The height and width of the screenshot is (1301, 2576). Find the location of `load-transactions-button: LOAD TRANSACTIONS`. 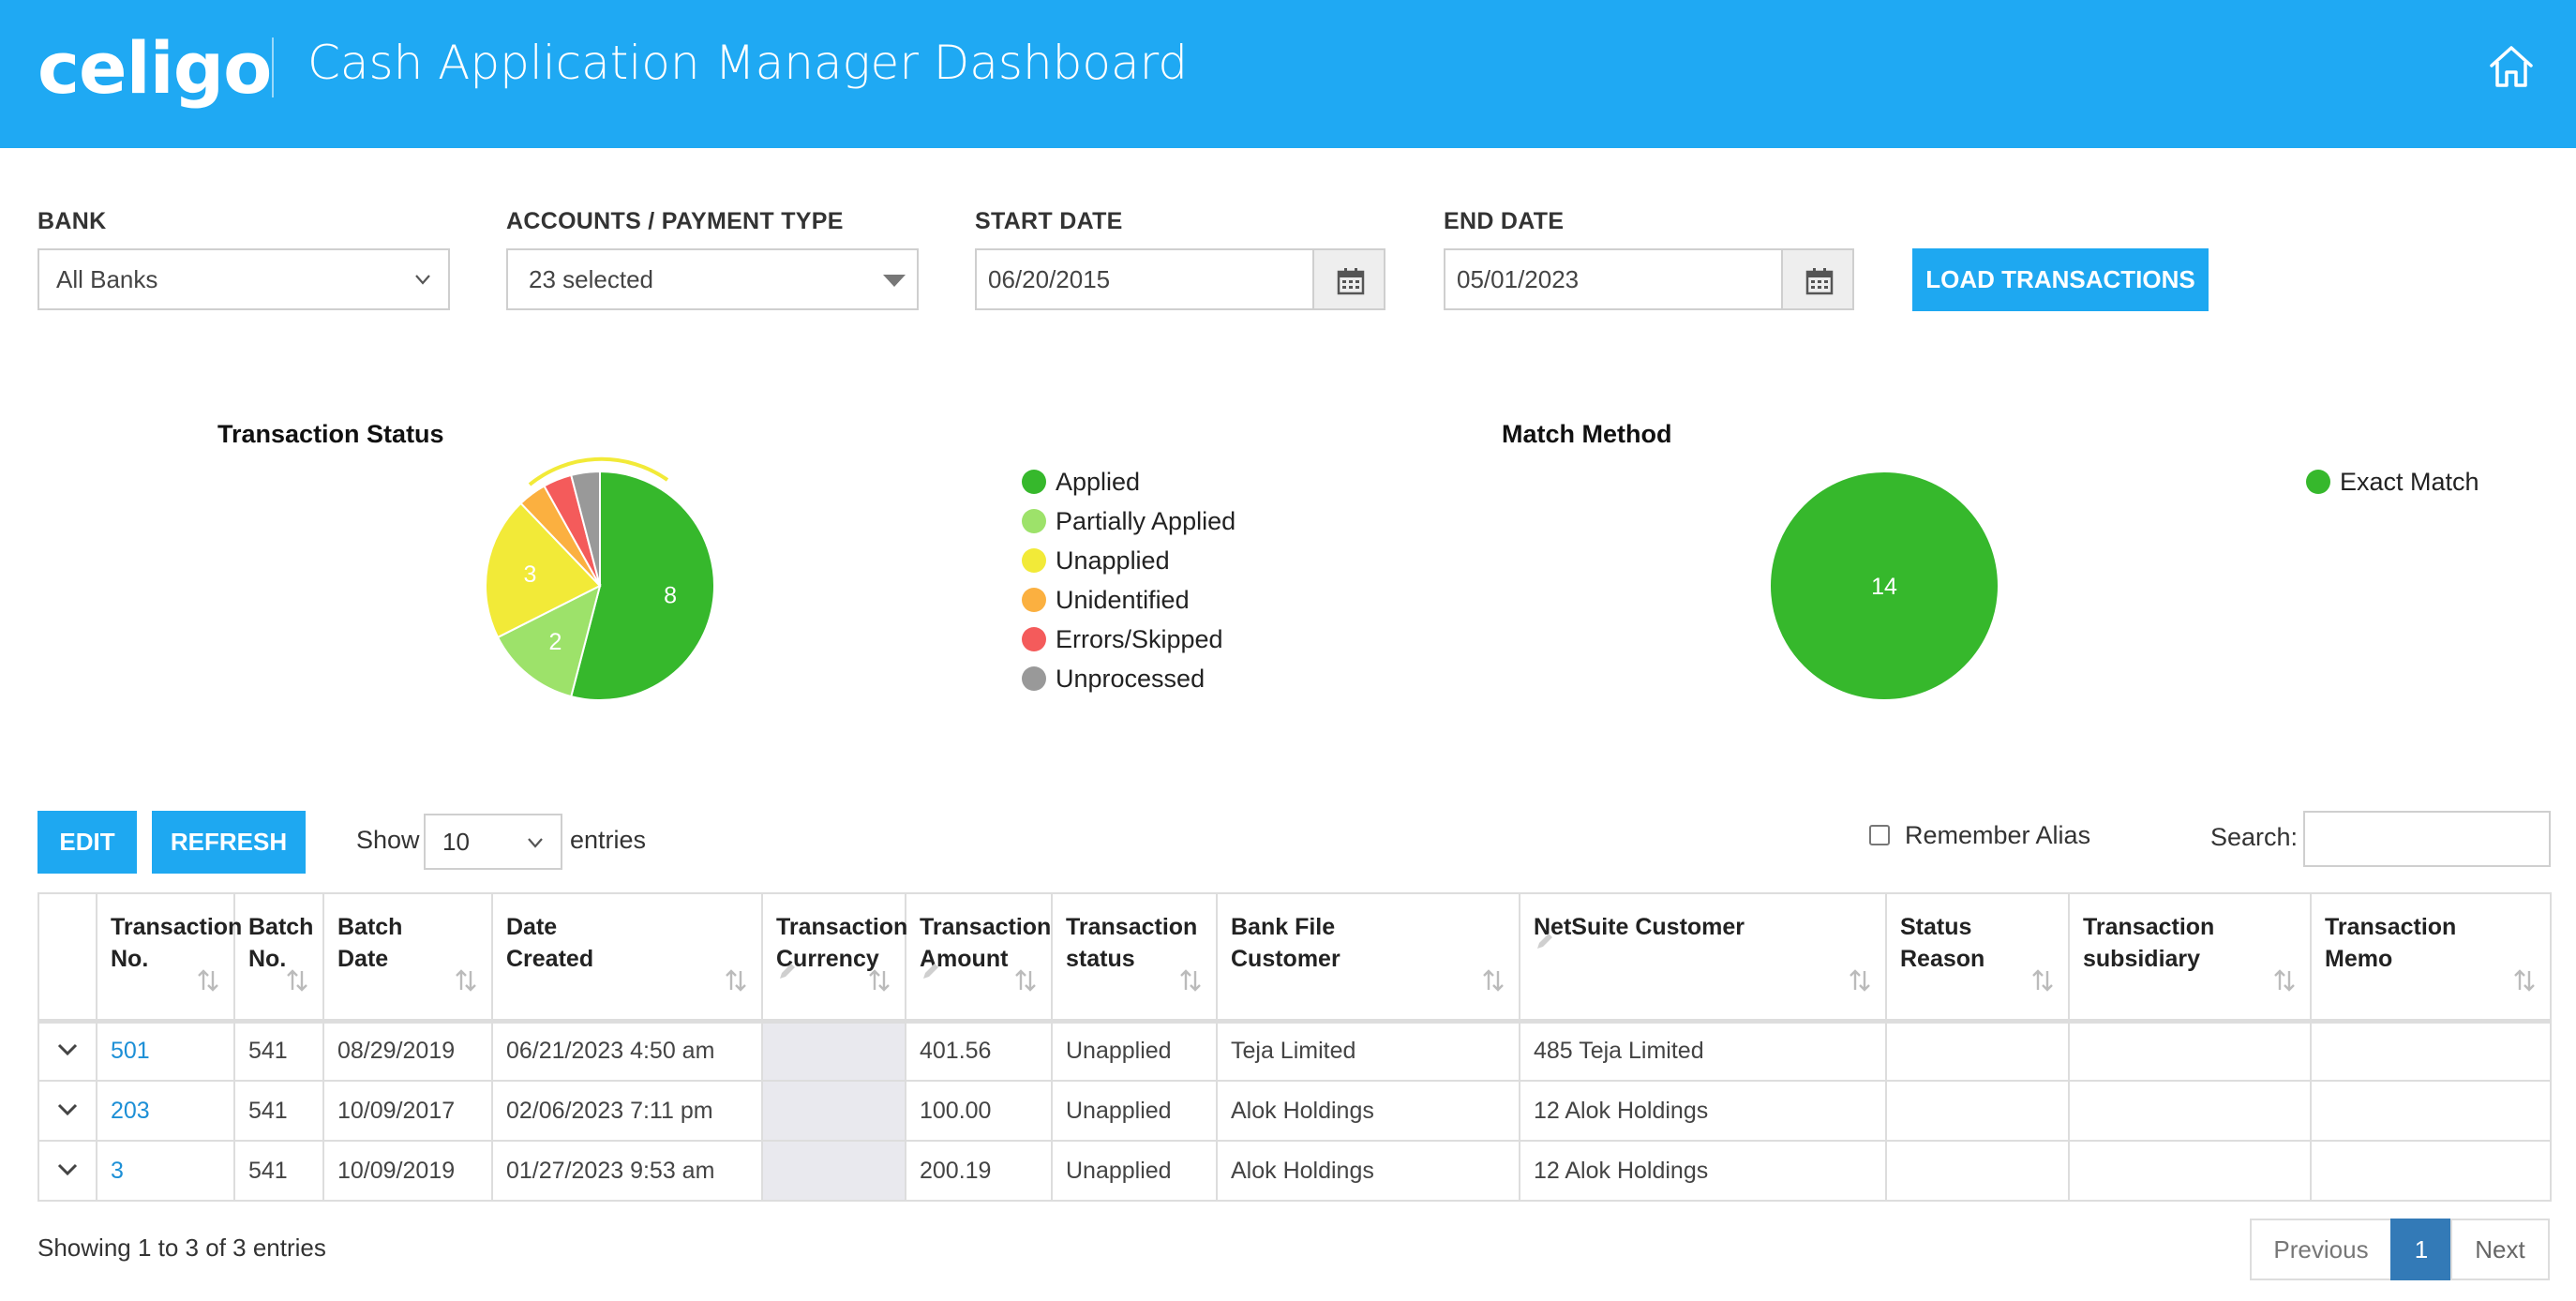

load-transactions-button: LOAD TRANSACTIONS is located at coordinates (2061, 279).